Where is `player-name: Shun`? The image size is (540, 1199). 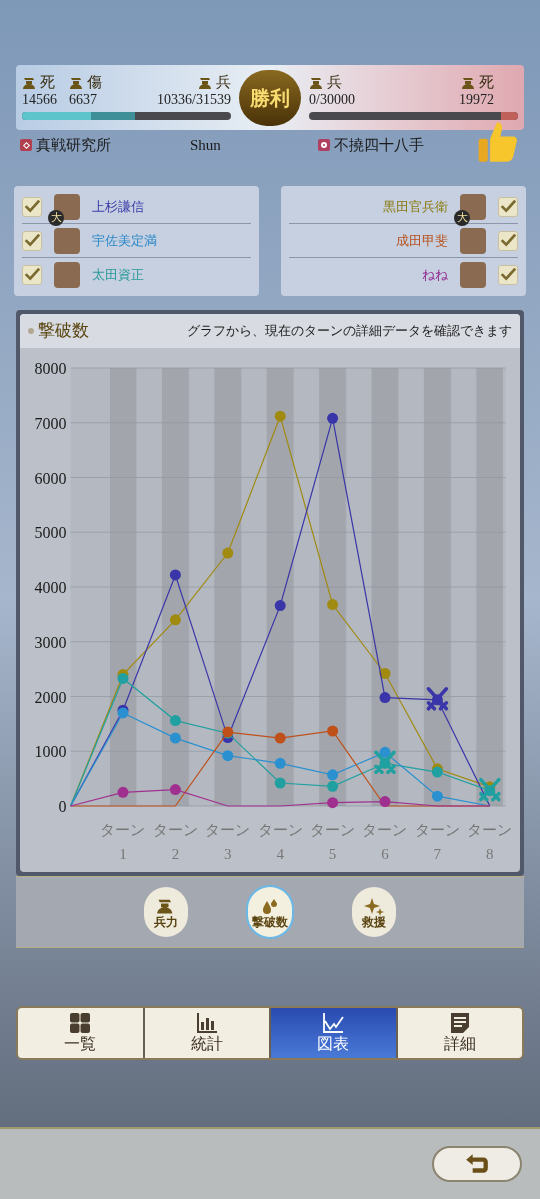 player-name: Shun is located at coordinates (206, 145).